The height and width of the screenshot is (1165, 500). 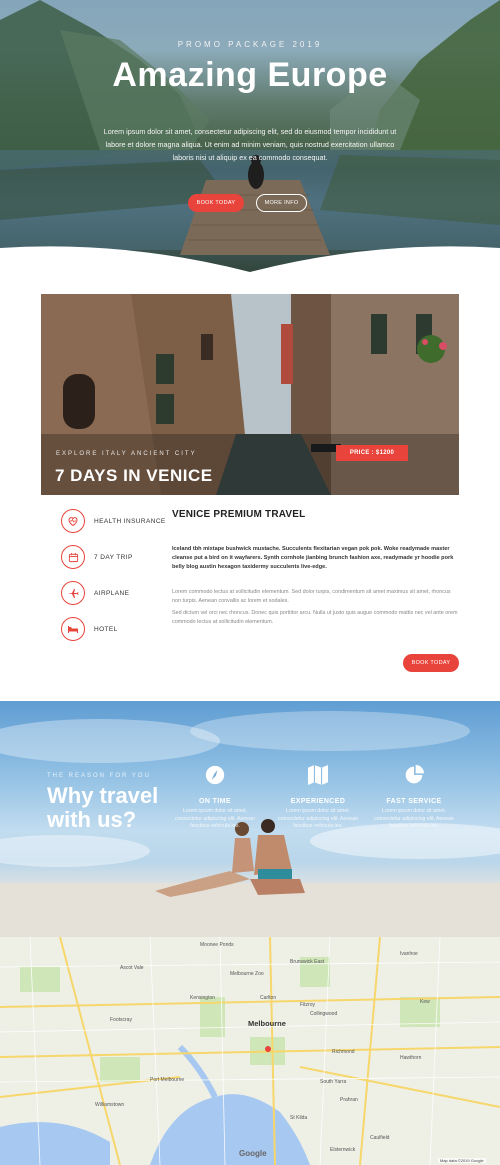 What do you see at coordinates (134, 475) in the screenshot?
I see `venice-title: 7 DAYS IN VENICE` at bounding box center [134, 475].